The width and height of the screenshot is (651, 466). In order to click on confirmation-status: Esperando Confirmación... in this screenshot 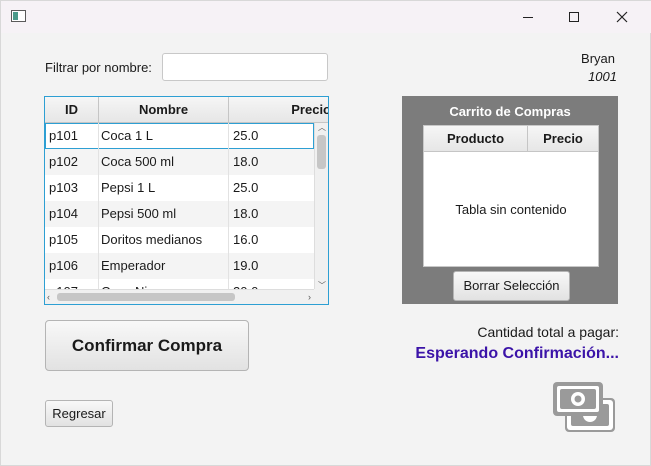, I will do `click(517, 353)`.